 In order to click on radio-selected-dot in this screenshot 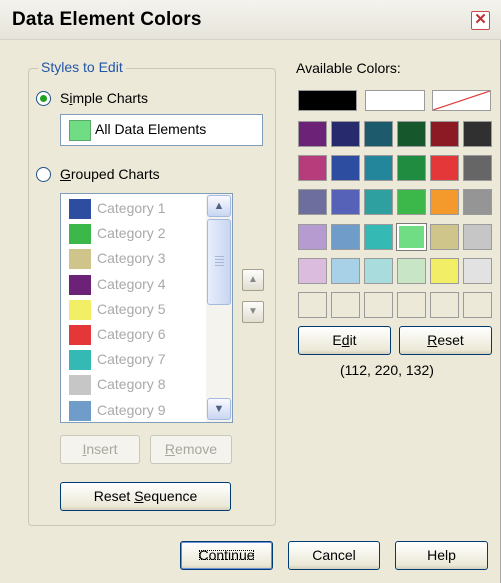, I will do `click(43, 98)`.